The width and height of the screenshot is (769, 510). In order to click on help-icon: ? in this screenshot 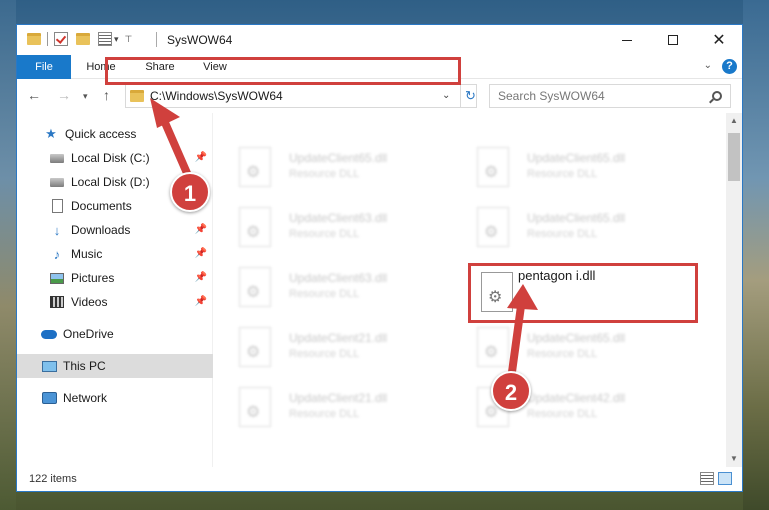, I will do `click(729, 66)`.